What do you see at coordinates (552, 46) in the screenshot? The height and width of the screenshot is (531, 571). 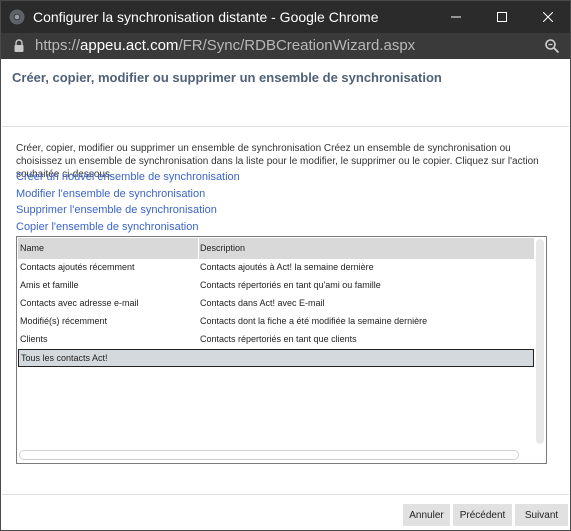 I see `zoom-icon` at bounding box center [552, 46].